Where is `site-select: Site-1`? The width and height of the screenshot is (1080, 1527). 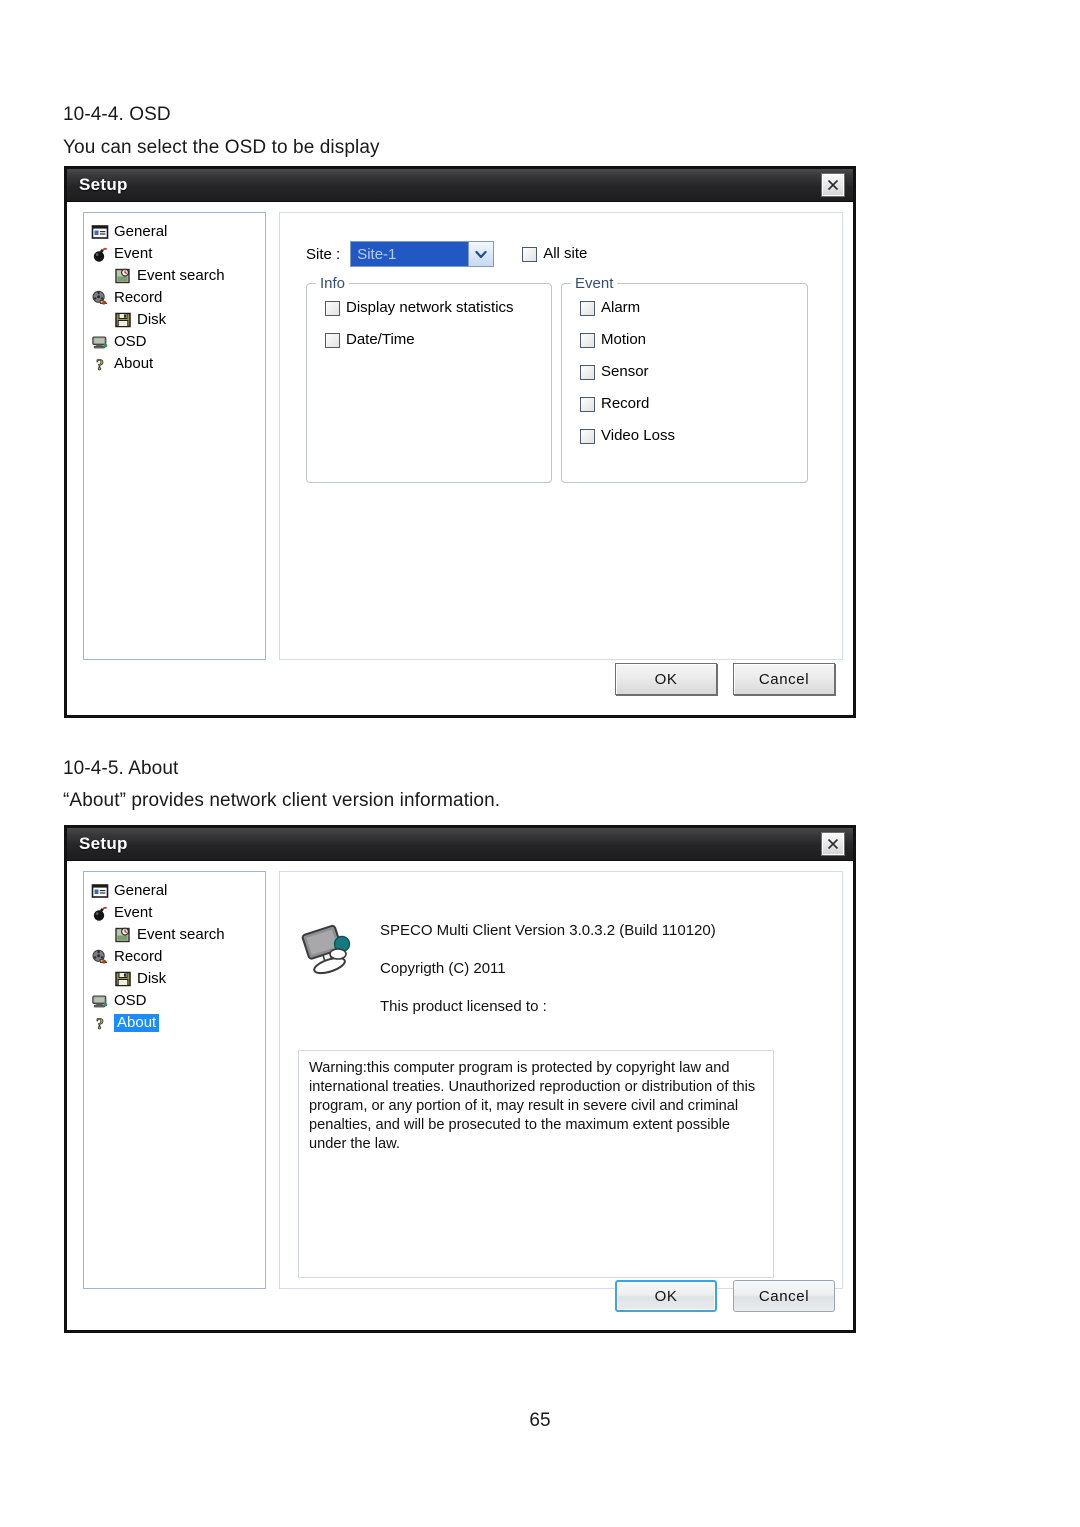 site-select: Site-1 is located at coordinates (422, 254).